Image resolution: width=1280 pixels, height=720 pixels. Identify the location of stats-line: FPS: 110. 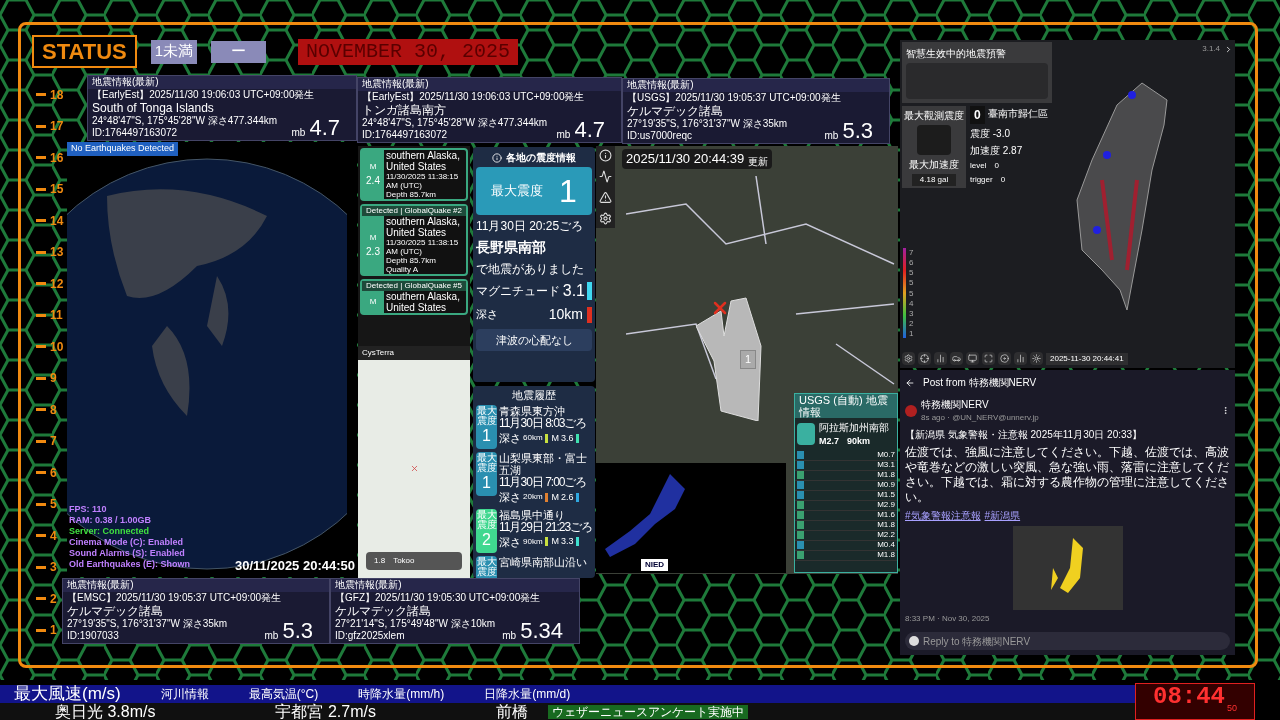
(88, 509).